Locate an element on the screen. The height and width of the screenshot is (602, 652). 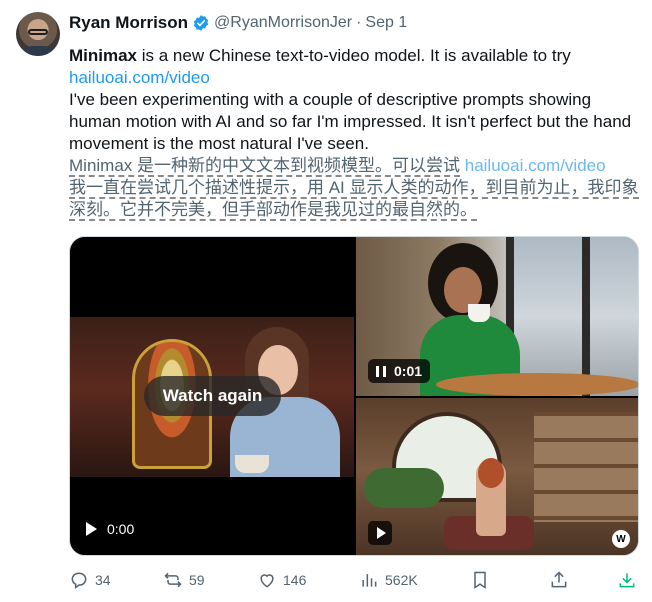
translation-text-1: Minimax 是一种新的中文文本到视频模型。可以尝试 is located at coordinates (265, 166).